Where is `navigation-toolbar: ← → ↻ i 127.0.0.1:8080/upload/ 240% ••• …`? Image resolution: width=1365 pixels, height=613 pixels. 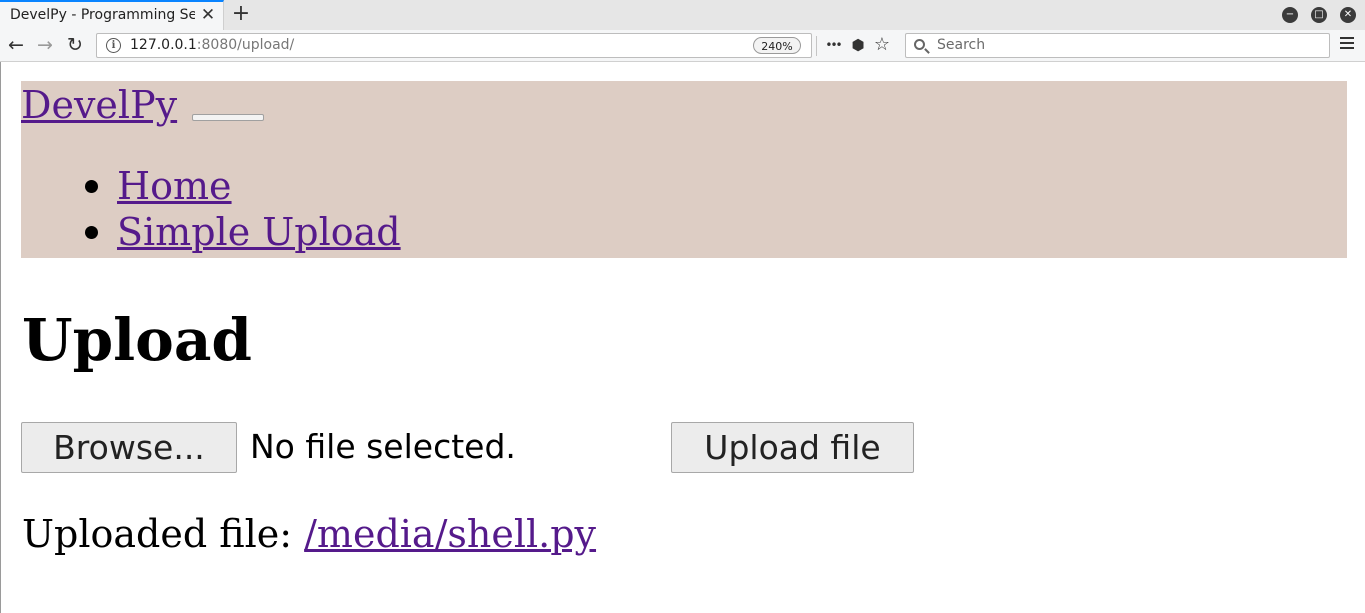
navigation-toolbar: ← → ↻ i 127.0.0.1:8080/upload/ 240% ••• … is located at coordinates (682, 46).